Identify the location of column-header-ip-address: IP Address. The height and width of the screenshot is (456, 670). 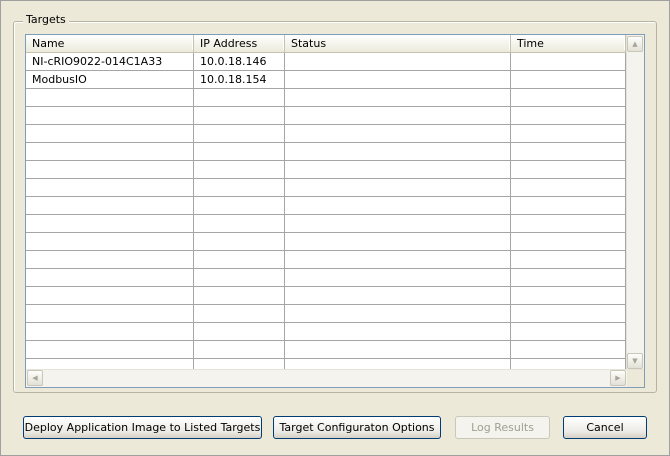
(239, 43).